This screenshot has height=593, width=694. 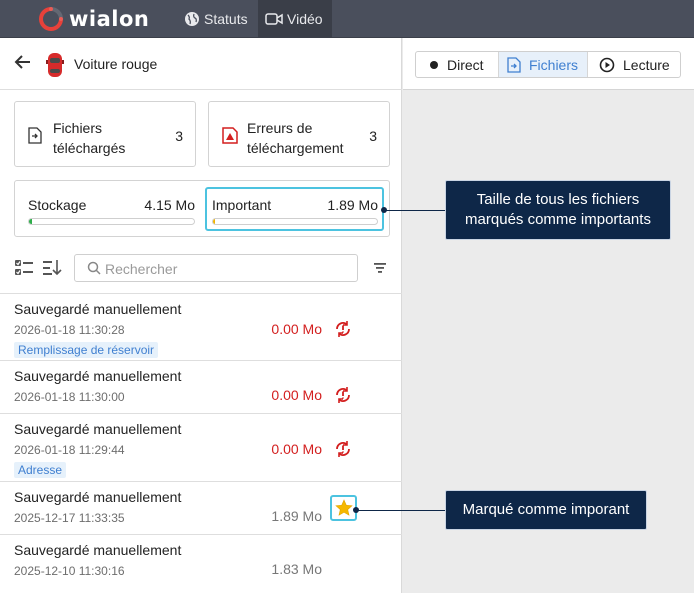 What do you see at coordinates (69, 450) in the screenshot?
I see `file-date: 2026-01-18 11:29:44` at bounding box center [69, 450].